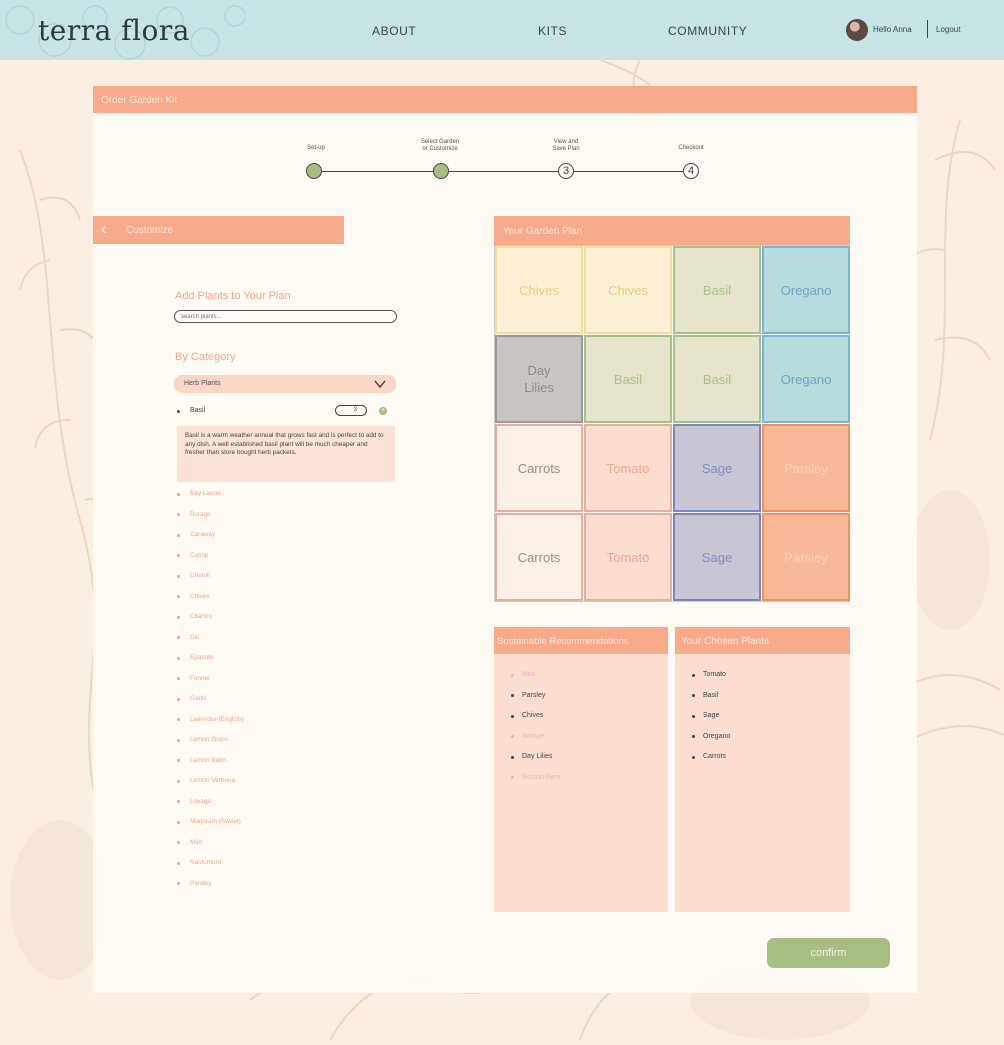  What do you see at coordinates (535, 680) in the screenshot?
I see `recommendation-item: Mint` at bounding box center [535, 680].